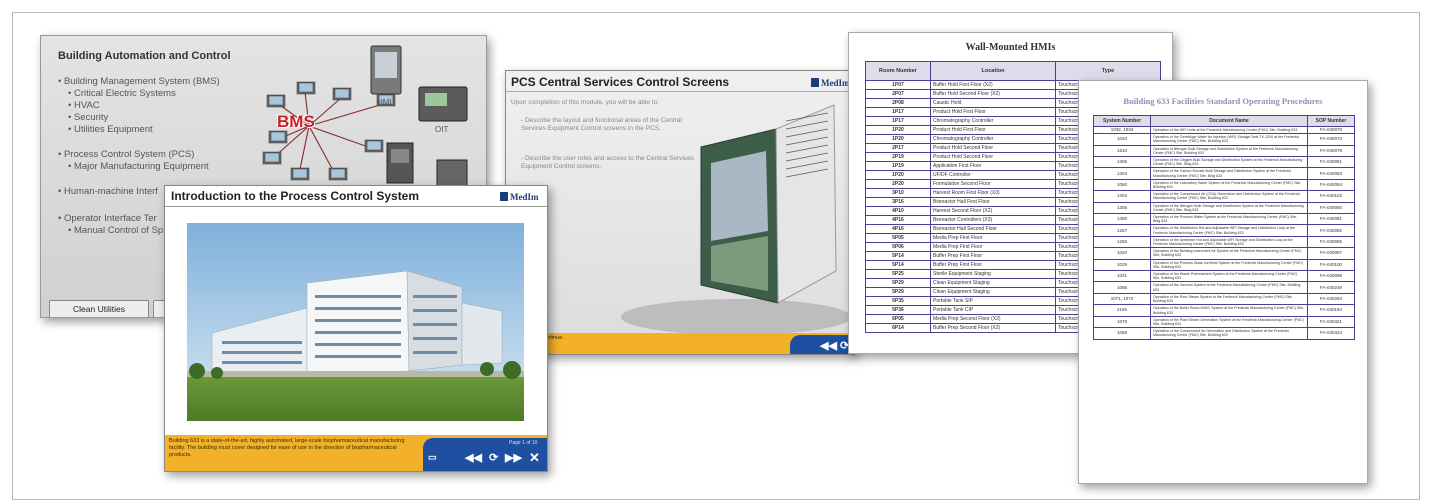  Describe the element at coordinates (1229, 121) in the screenshot. I see `column-header: Document Name` at that location.